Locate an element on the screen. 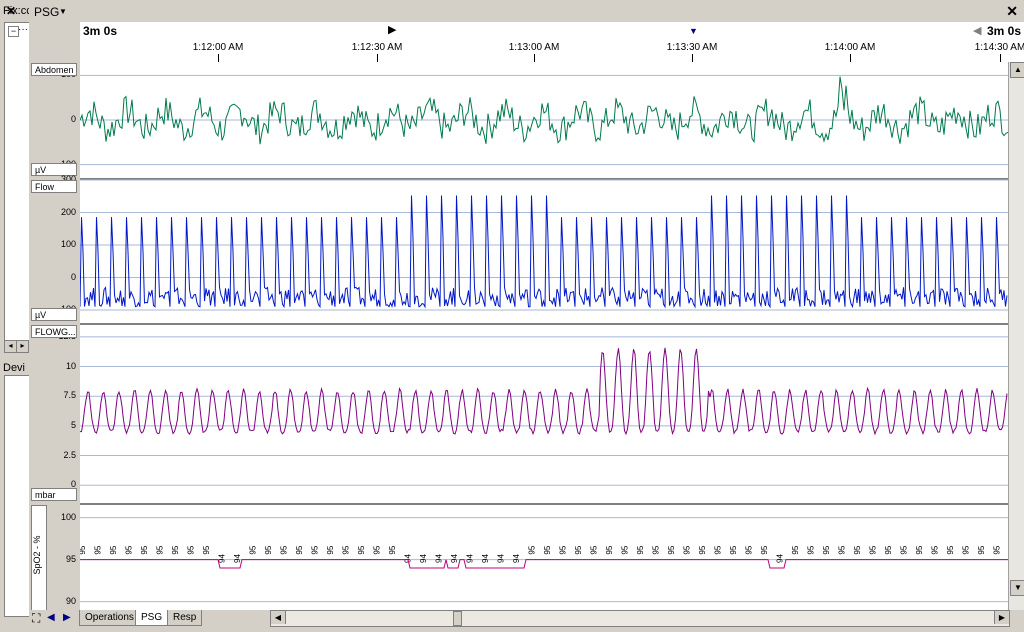 This screenshot has width=1024, height=632. devices-list is located at coordinates (17, 496).